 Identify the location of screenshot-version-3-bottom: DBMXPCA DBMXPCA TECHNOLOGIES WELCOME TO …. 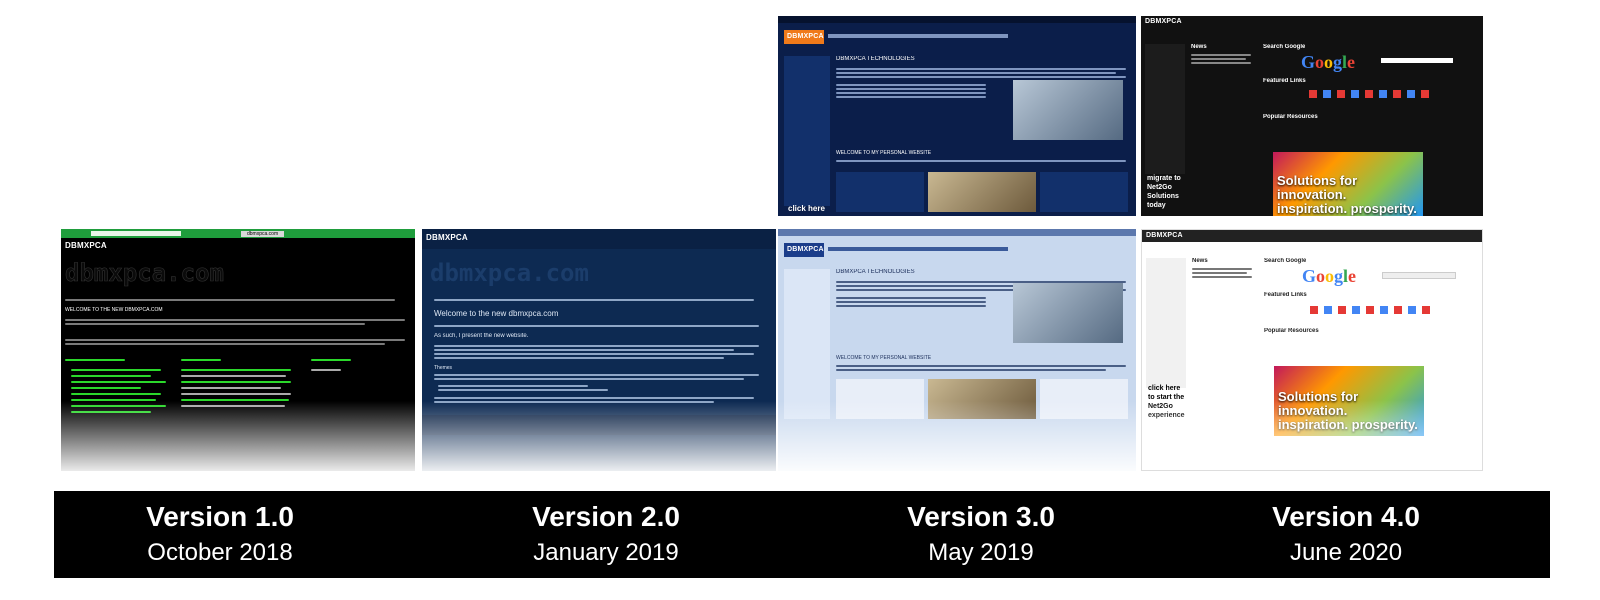
(957, 350).